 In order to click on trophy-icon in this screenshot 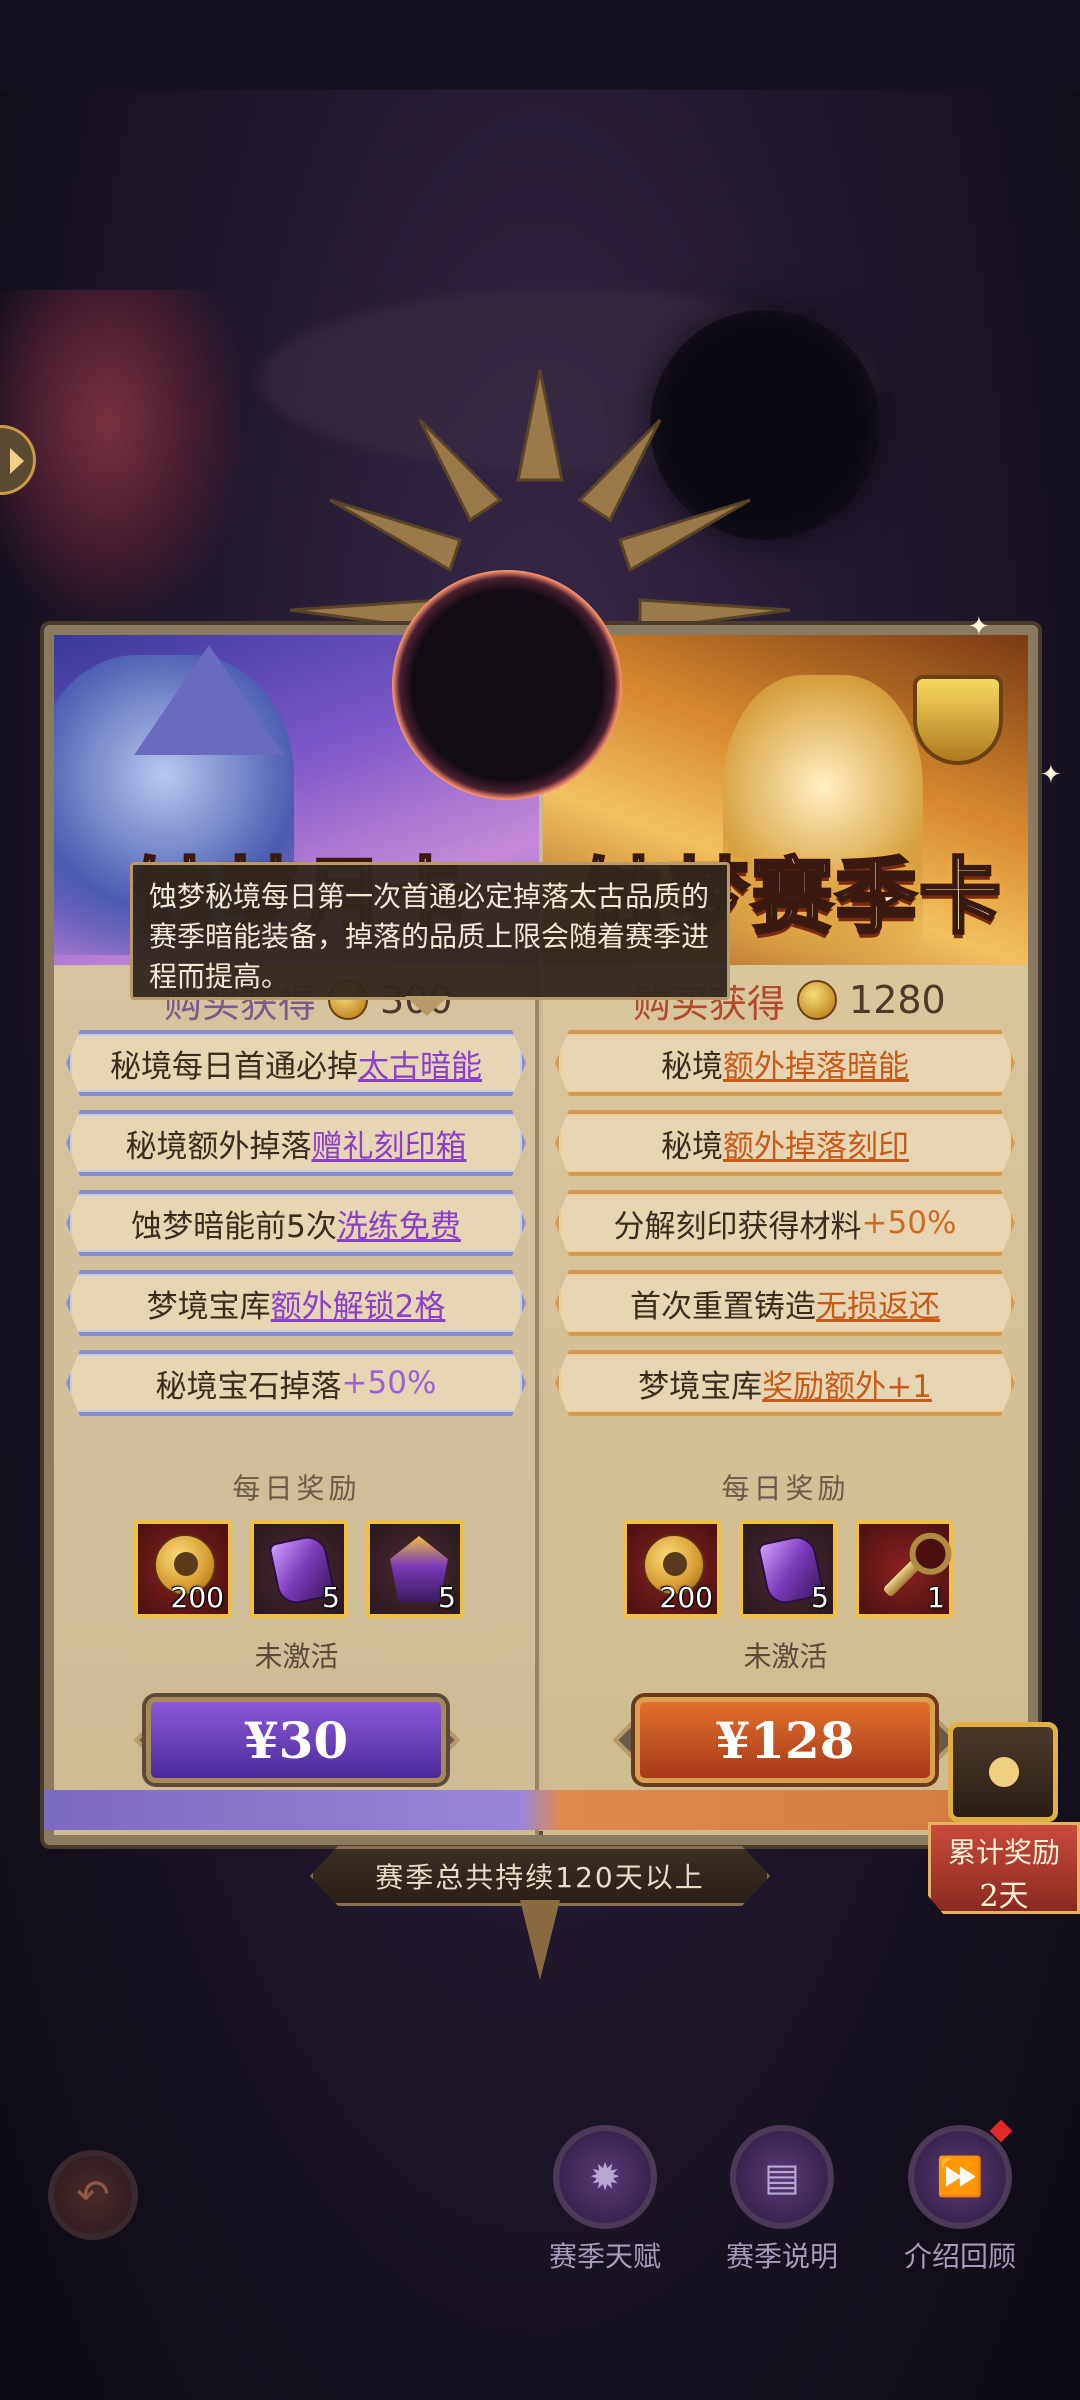, I will do `click(958, 720)`.